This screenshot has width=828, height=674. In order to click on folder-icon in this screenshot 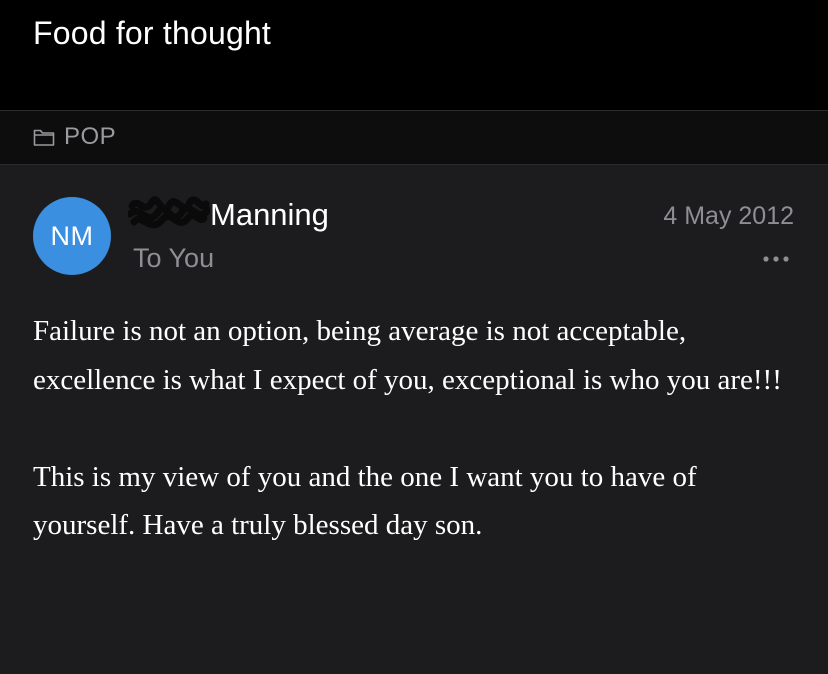, I will do `click(44, 137)`.